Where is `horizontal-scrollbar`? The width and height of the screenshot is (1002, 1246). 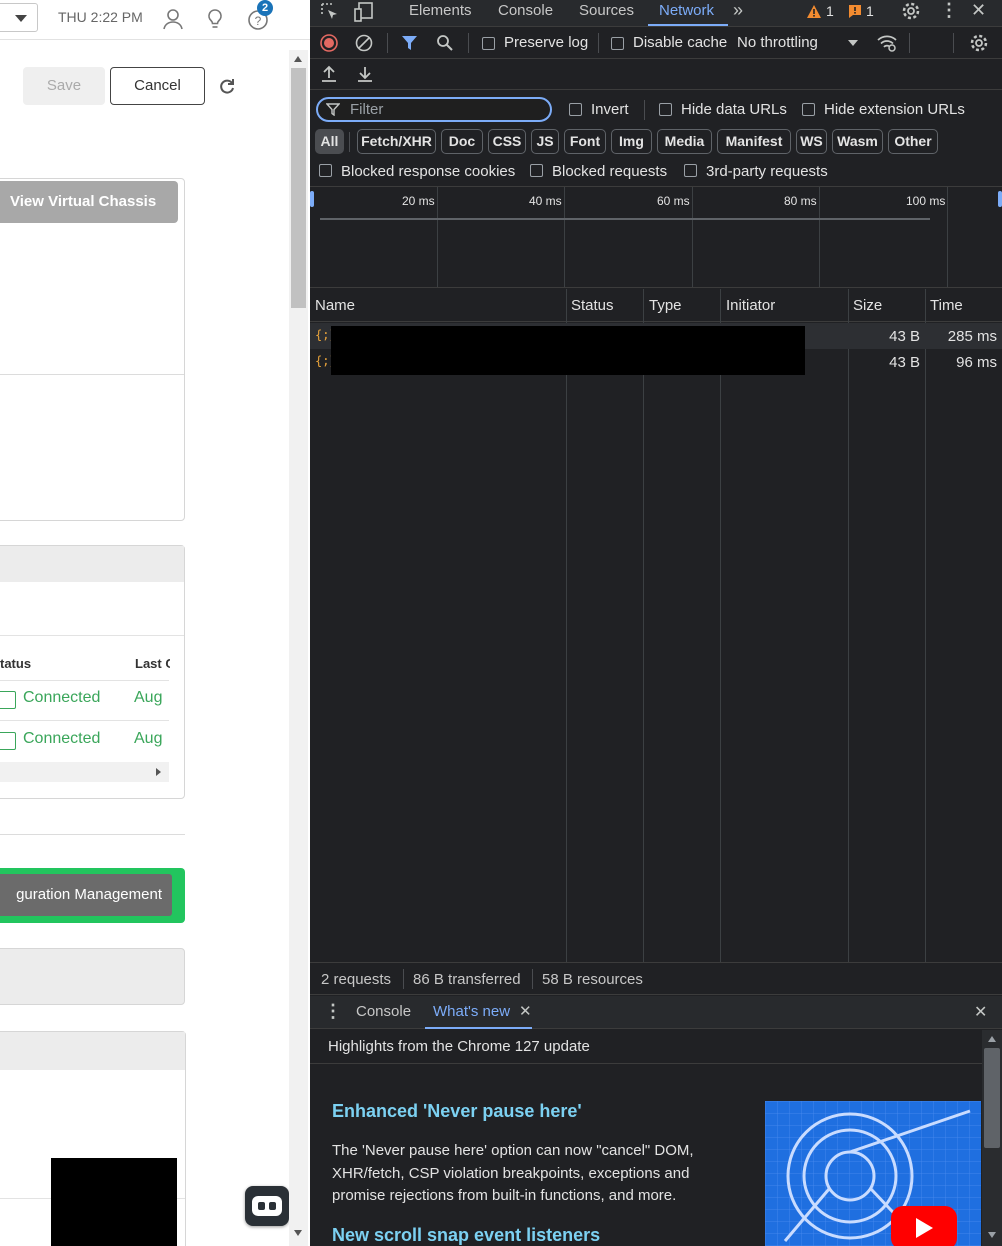 horizontal-scrollbar is located at coordinates (84, 772).